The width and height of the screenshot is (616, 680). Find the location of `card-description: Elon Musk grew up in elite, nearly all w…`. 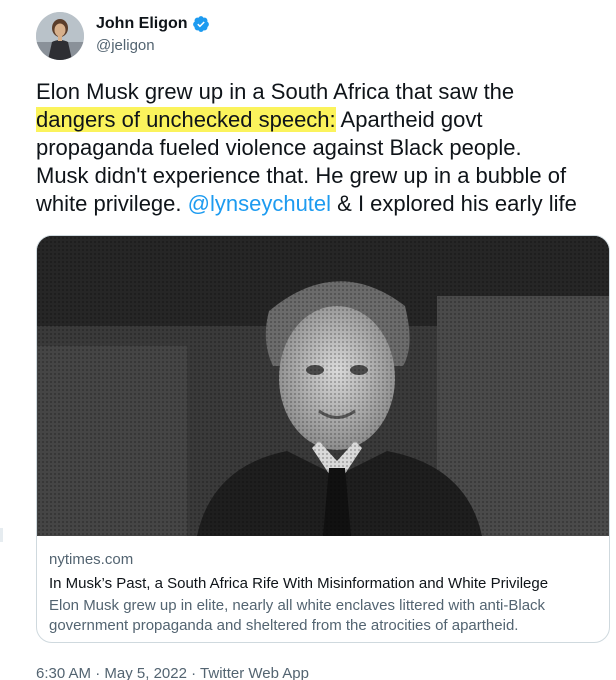

card-description: Elon Musk grew up in elite, nearly all w… is located at coordinates (297, 615).